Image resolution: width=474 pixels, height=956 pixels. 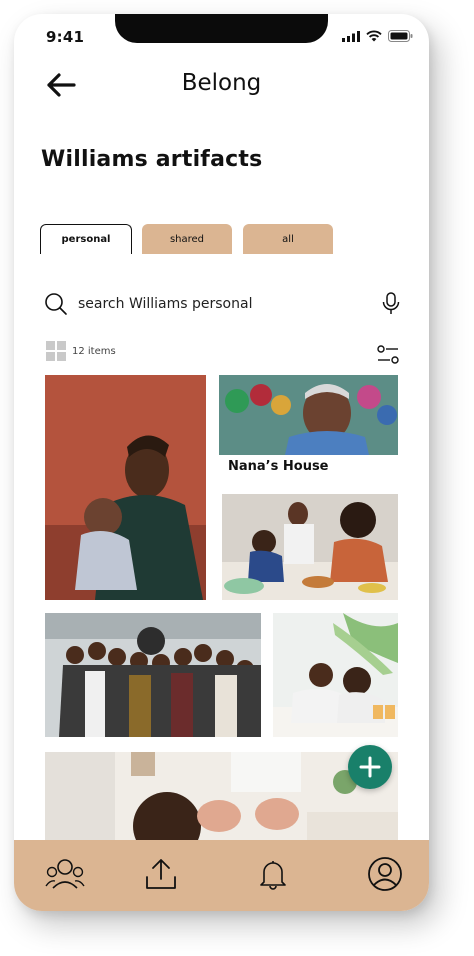 I want to click on tab-all: all, so click(x=288, y=239).